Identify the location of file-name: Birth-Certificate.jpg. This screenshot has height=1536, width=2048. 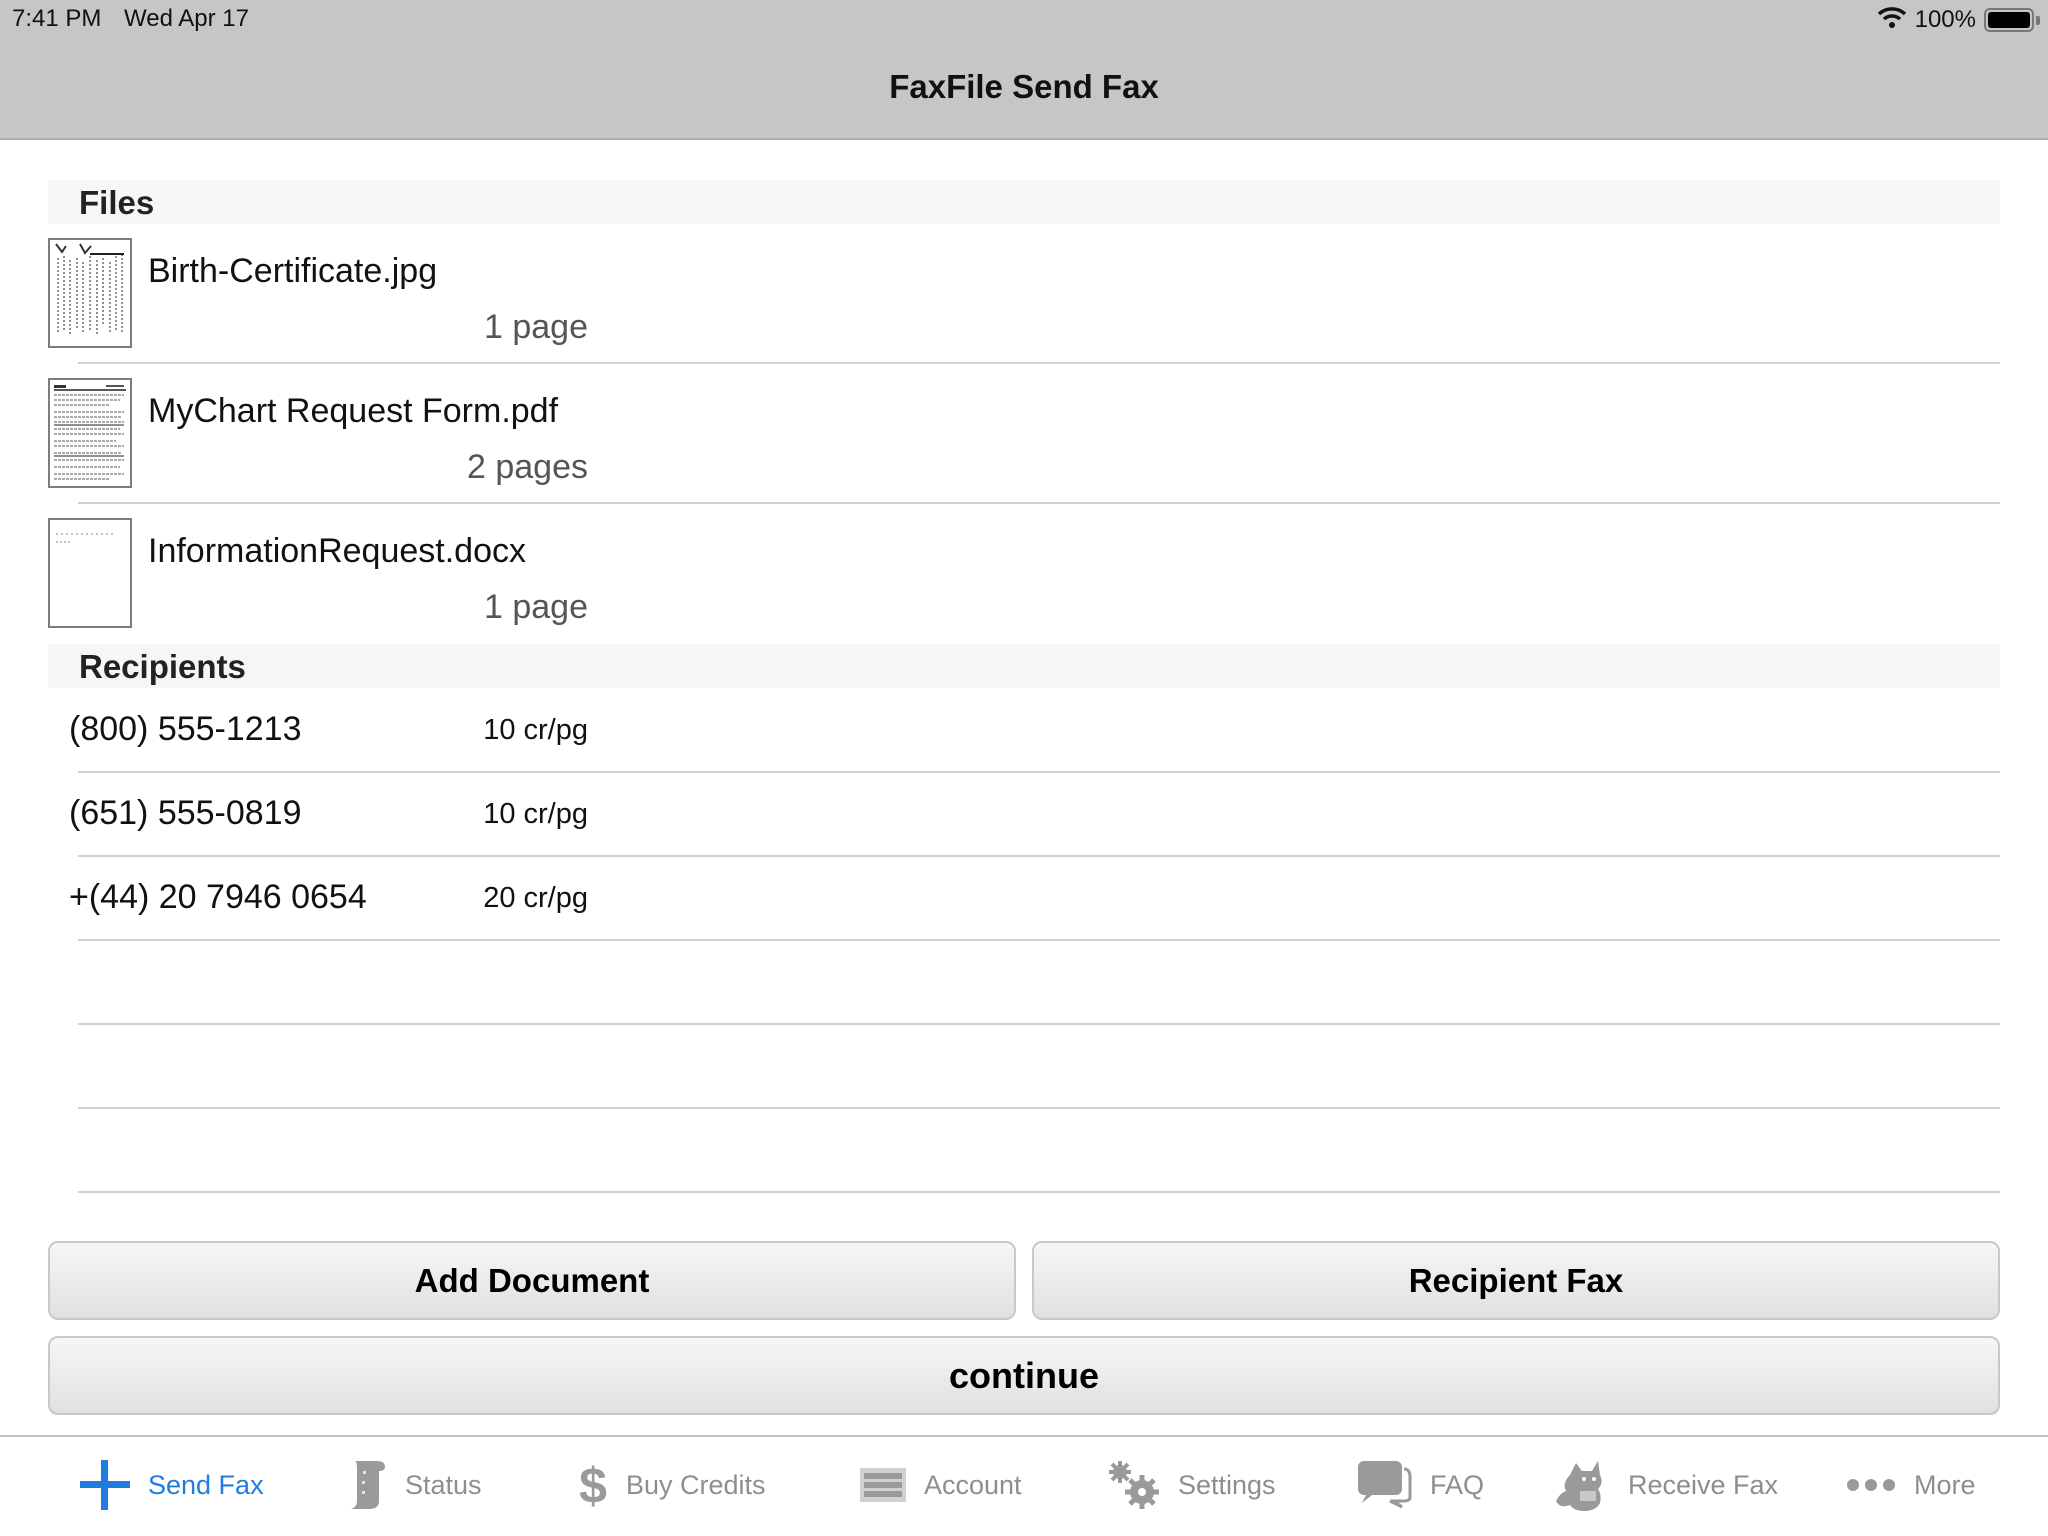
(293, 271).